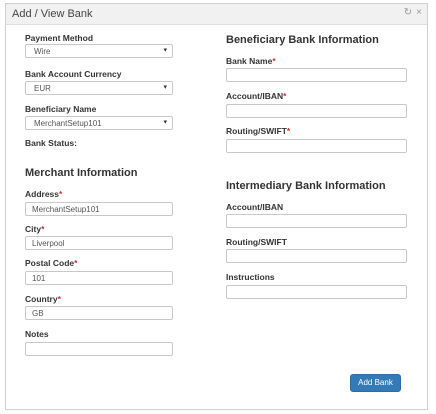 Image resolution: width=436 pixels, height=414 pixels. I want to click on title-icons: ↻ ×, so click(413, 12).